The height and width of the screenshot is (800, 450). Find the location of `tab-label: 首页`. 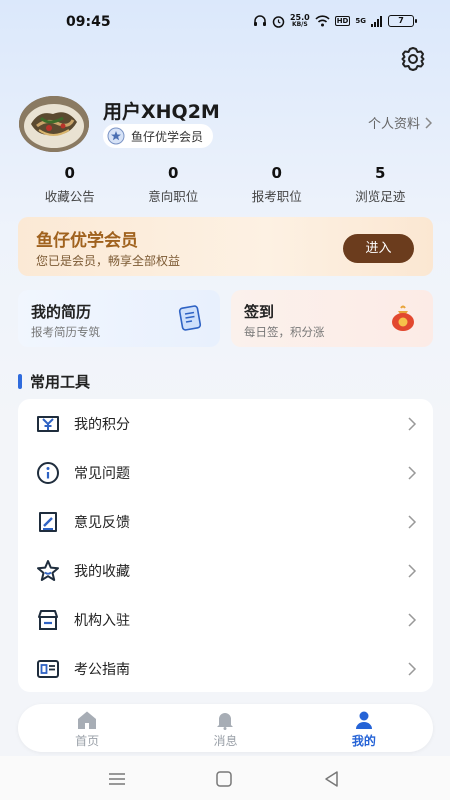

tab-label: 首页 is located at coordinates (87, 741).